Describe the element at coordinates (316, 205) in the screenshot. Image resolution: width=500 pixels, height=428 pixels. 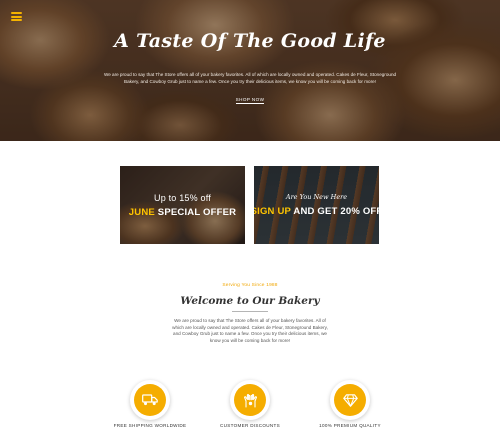
I see `promo-banner-signup: Are You New Here SIGN UP AND GET 20% OFF` at that location.